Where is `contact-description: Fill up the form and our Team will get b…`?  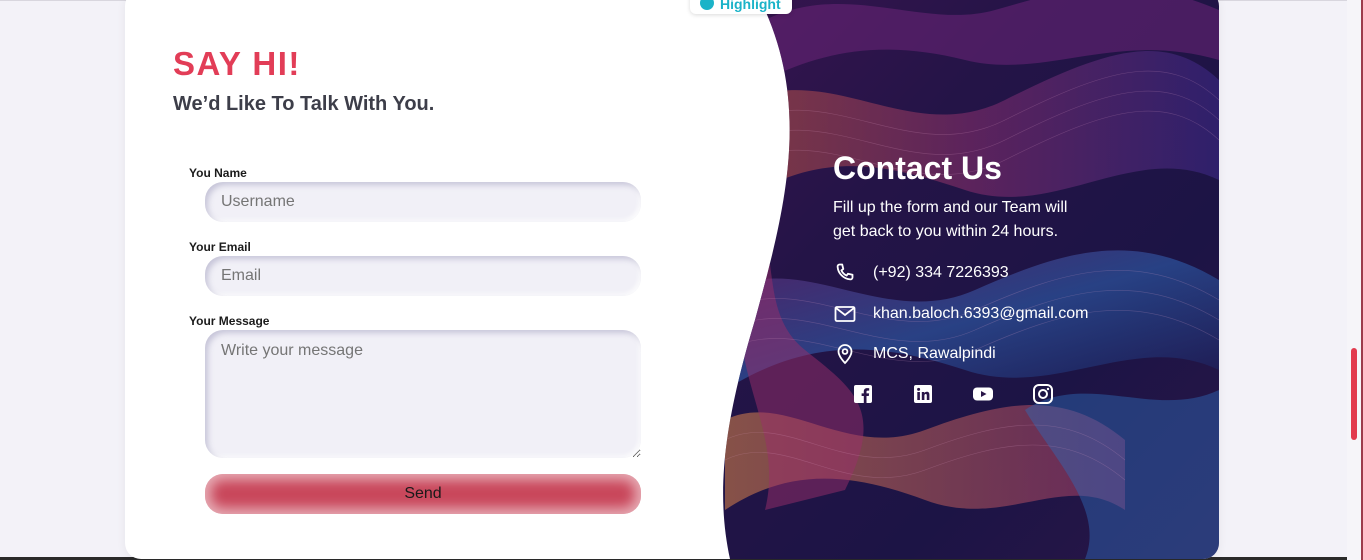 contact-description: Fill up the form and our Team will get b… is located at coordinates (950, 219).